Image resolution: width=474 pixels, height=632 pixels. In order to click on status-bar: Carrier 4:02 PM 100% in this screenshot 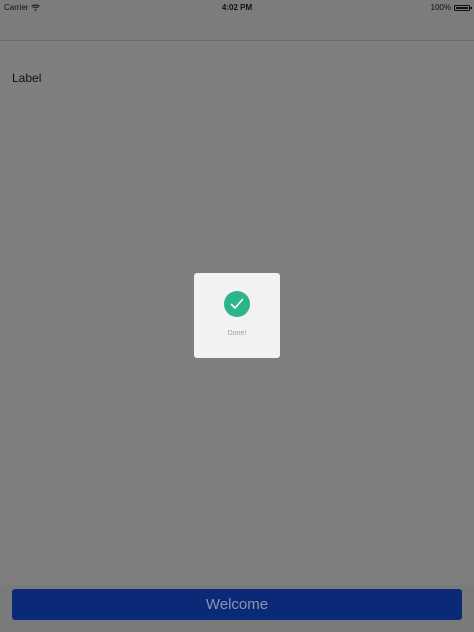, I will do `click(237, 7)`.